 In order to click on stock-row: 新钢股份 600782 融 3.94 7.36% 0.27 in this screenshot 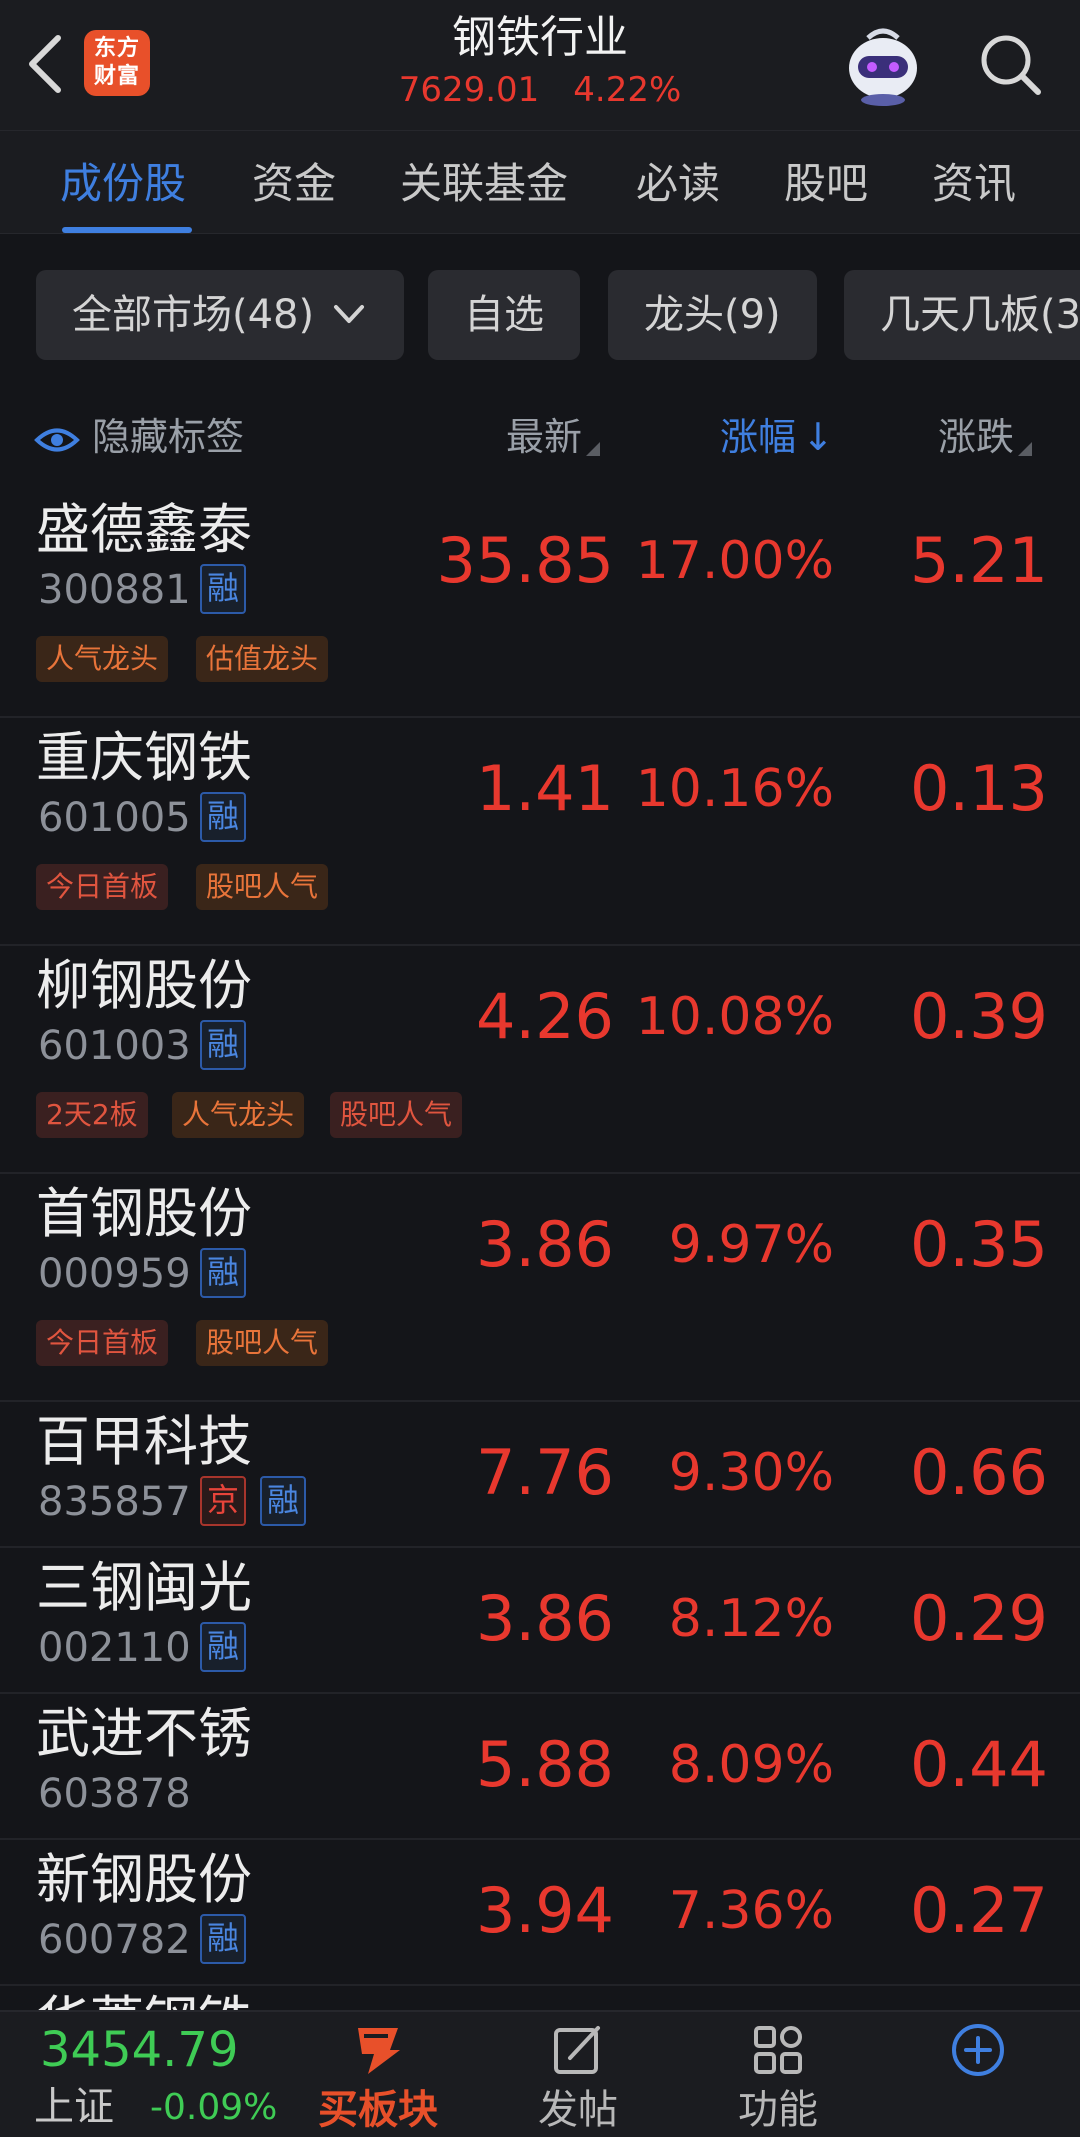, I will do `click(540, 1913)`.